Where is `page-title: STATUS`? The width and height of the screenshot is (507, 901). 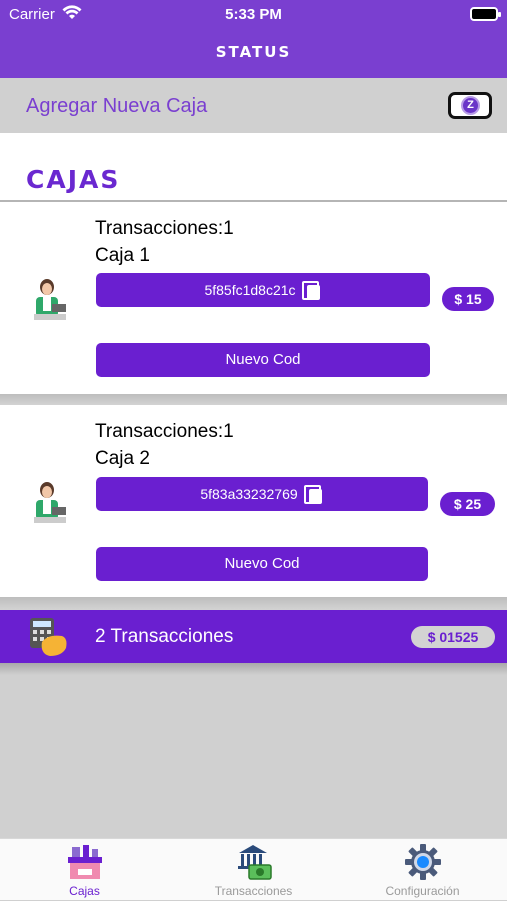 page-title: STATUS is located at coordinates (253, 52).